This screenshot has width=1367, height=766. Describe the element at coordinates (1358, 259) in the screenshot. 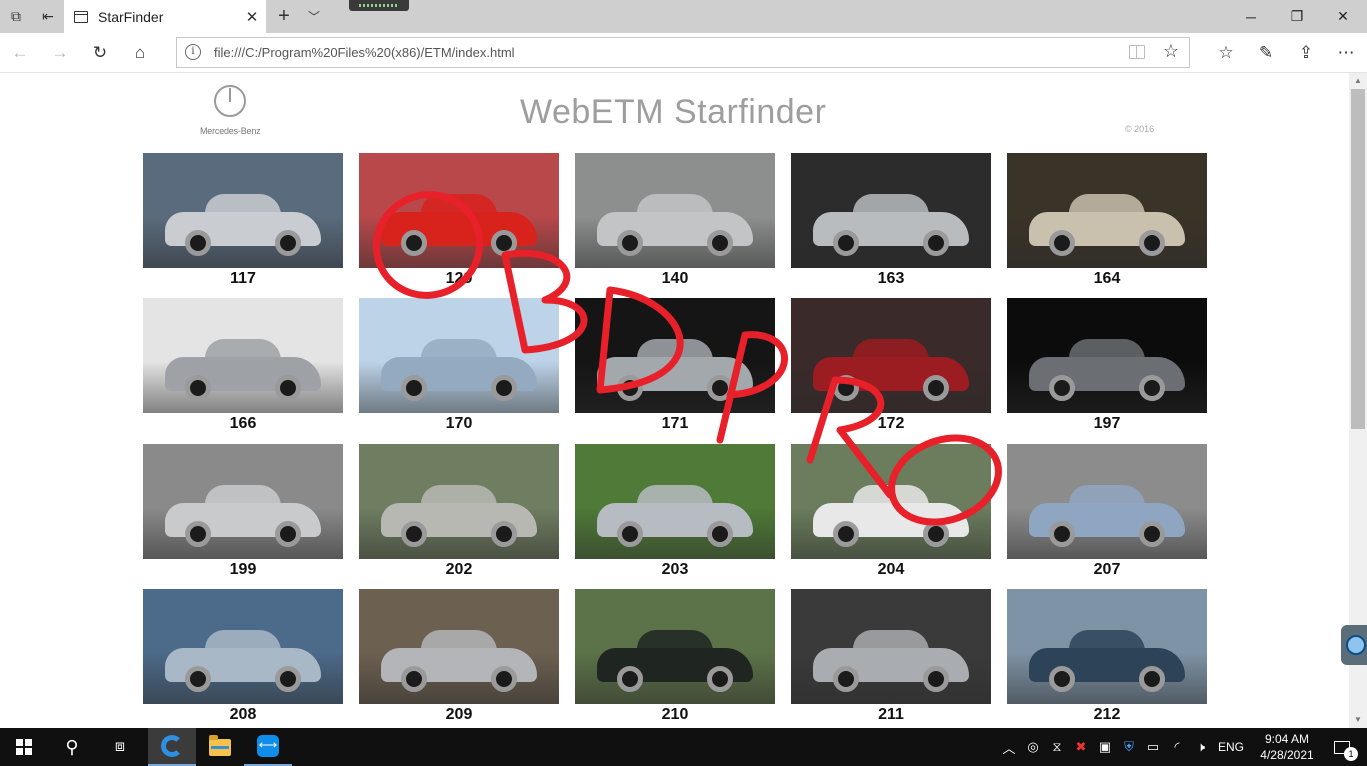

I see `scrollbar-thumb` at that location.